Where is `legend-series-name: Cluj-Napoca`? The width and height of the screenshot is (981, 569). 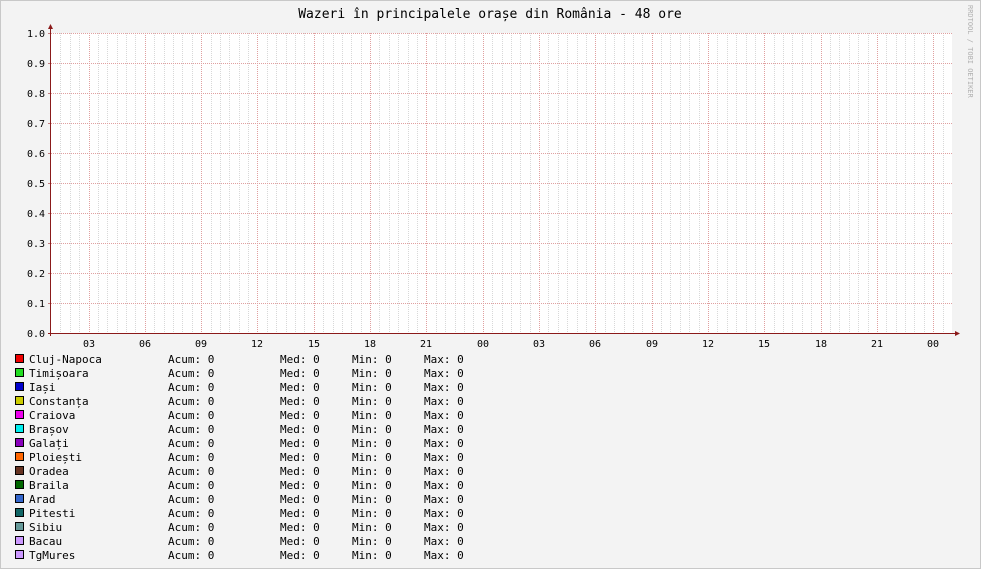 legend-series-name: Cluj-Napoca is located at coordinates (65, 359).